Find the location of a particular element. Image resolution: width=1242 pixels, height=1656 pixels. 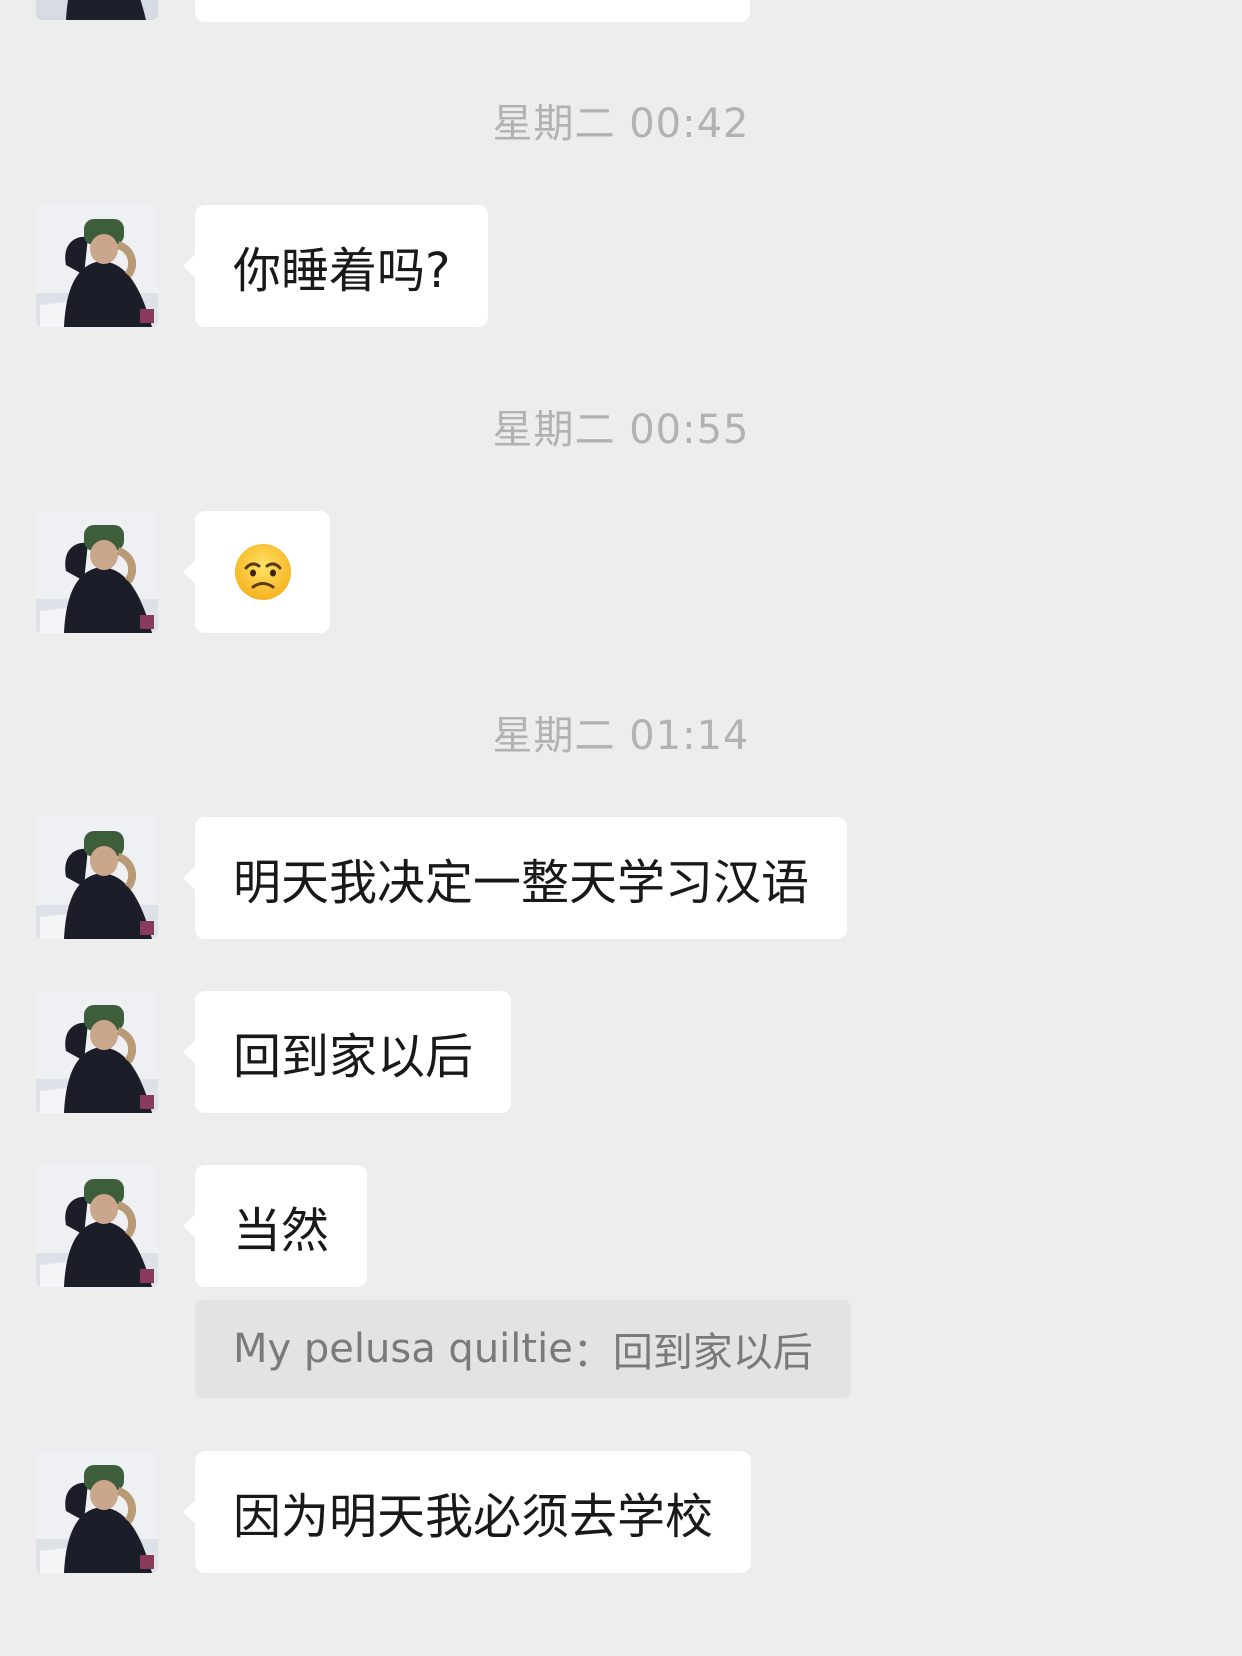

message-bubble: 明天我决定一整天学习汉语 is located at coordinates (515, 878).